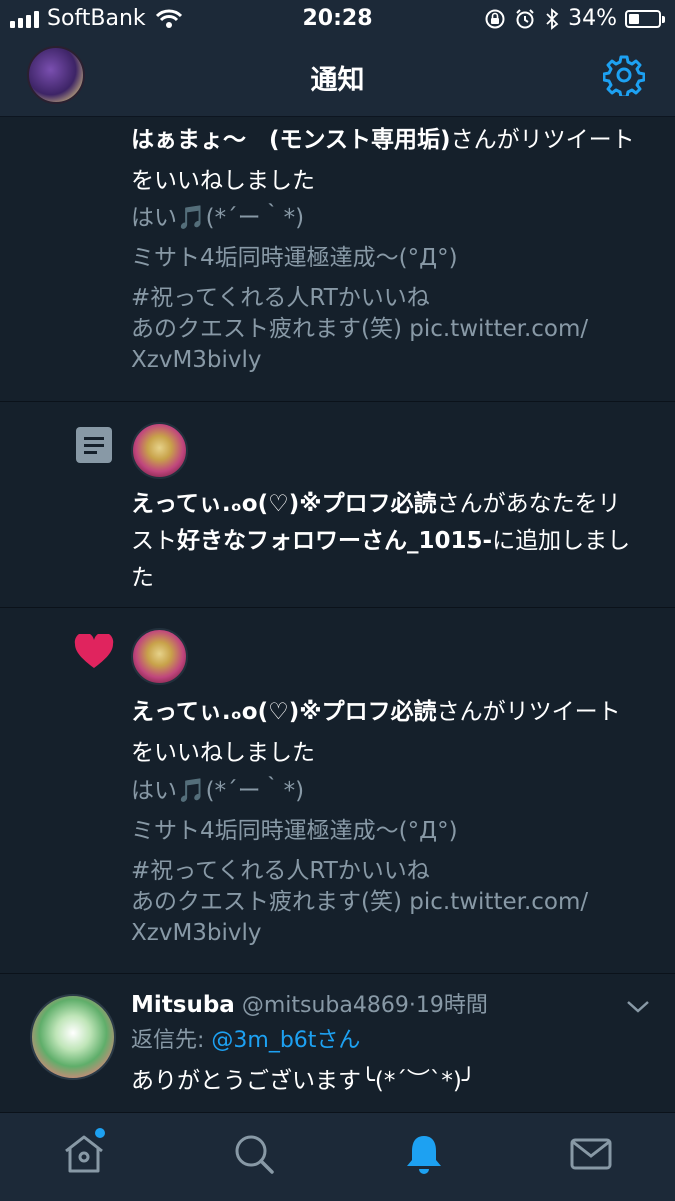 This screenshot has width=675, height=1201. What do you see at coordinates (285, 1040) in the screenshot?
I see `reply-to-link: @3m_b6tさん` at bounding box center [285, 1040].